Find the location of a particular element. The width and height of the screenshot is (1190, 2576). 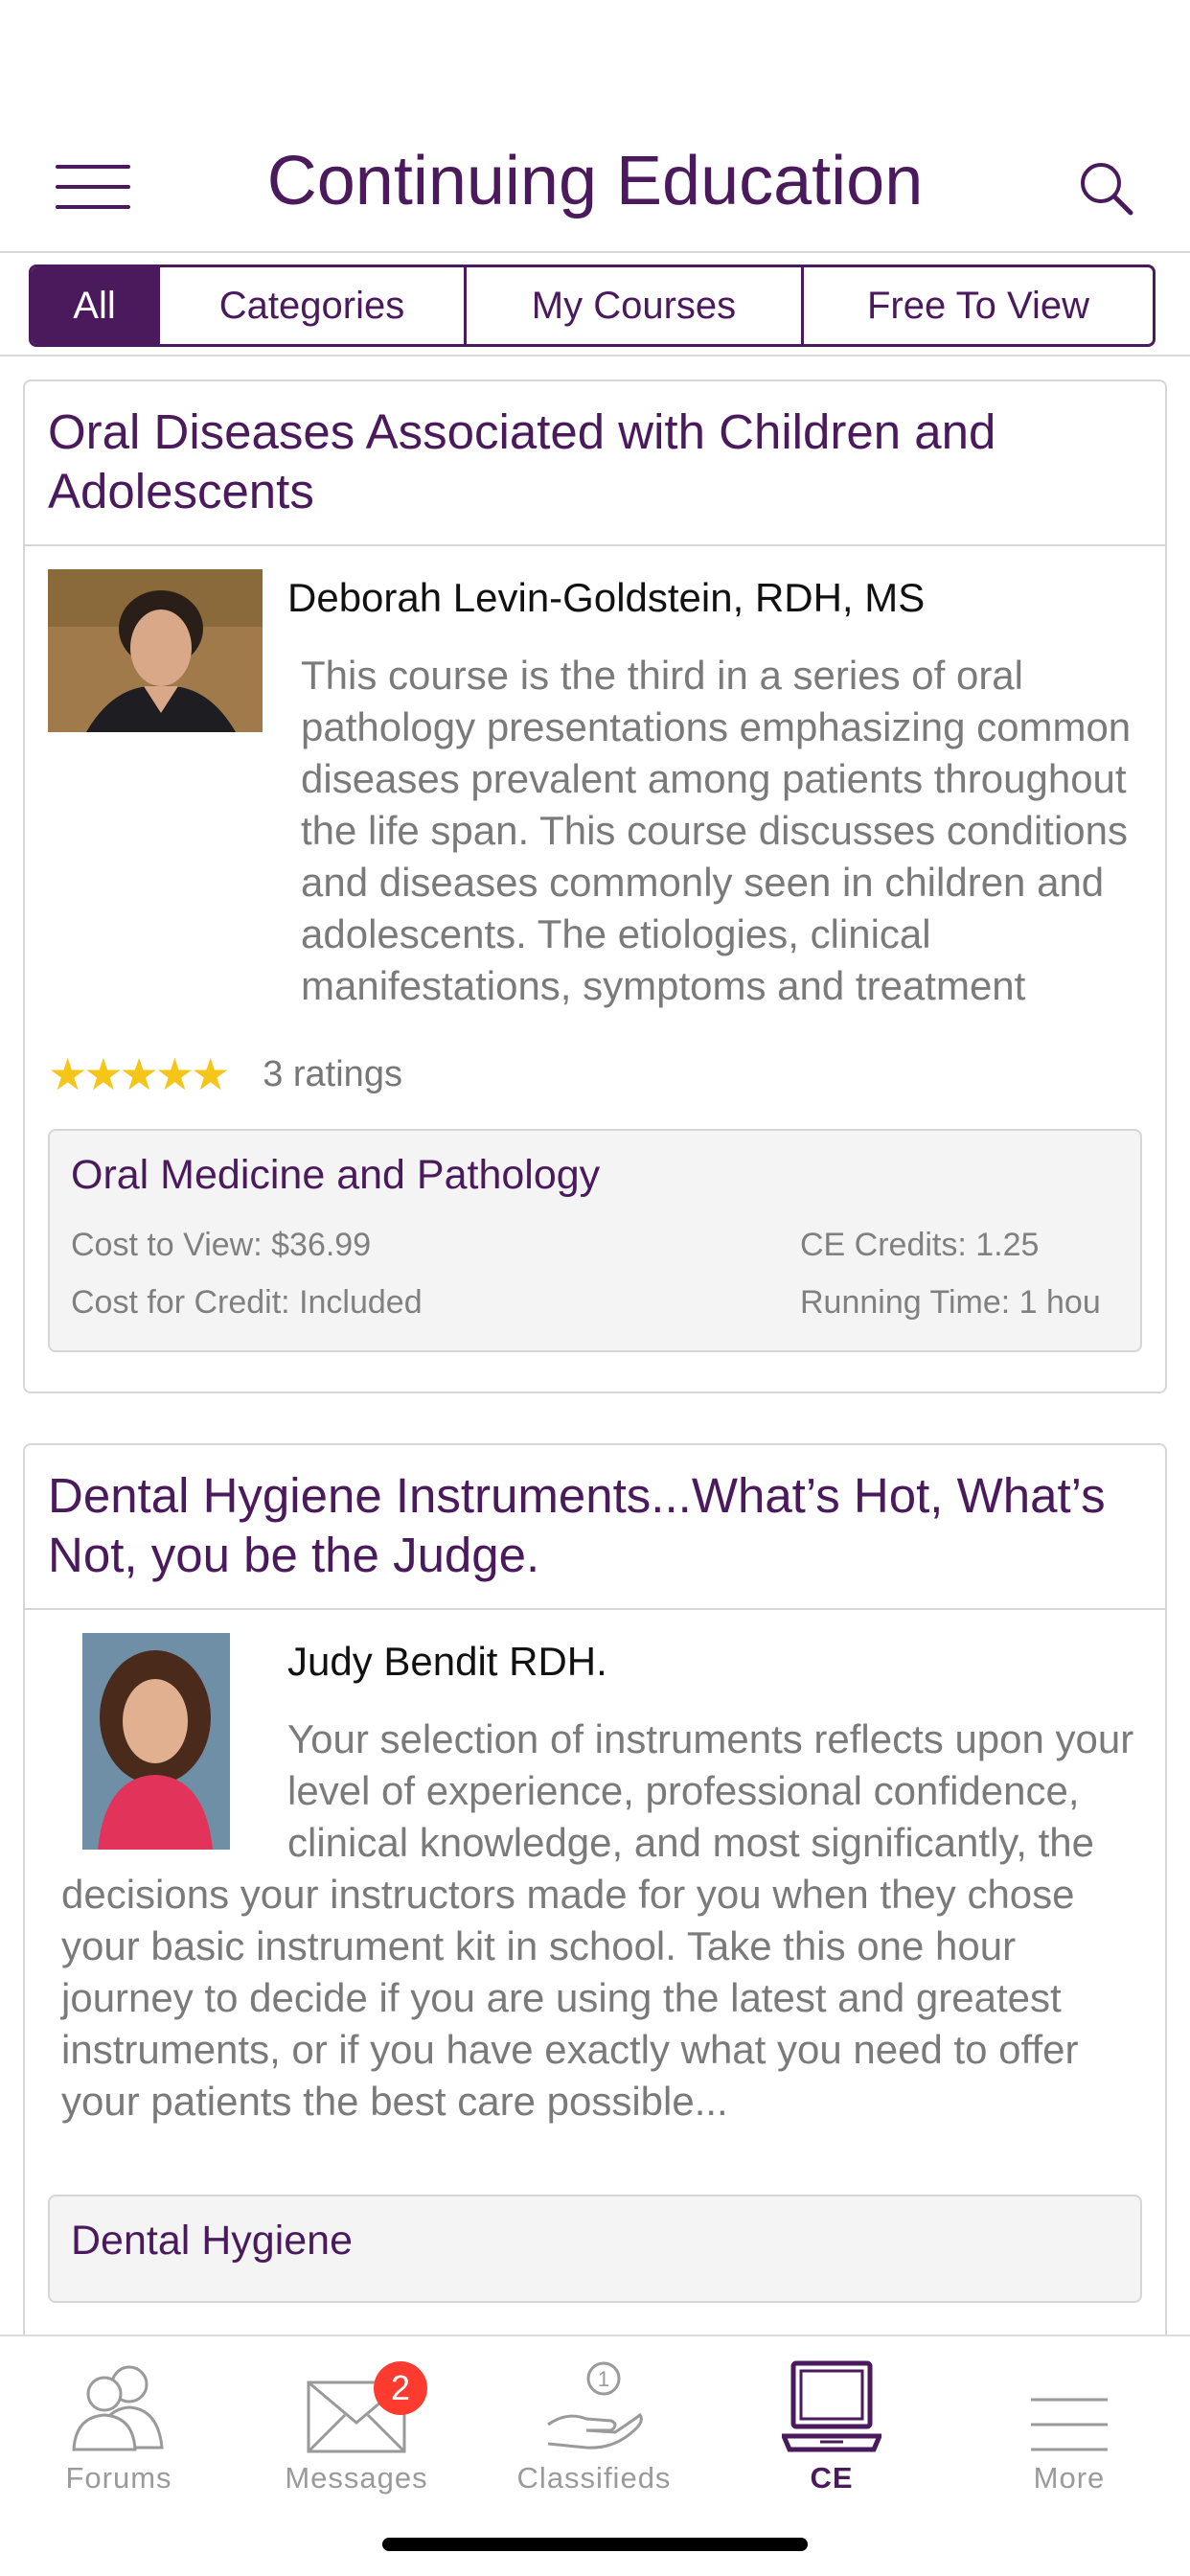

tab-my-courses: My Courses is located at coordinates (633, 305).